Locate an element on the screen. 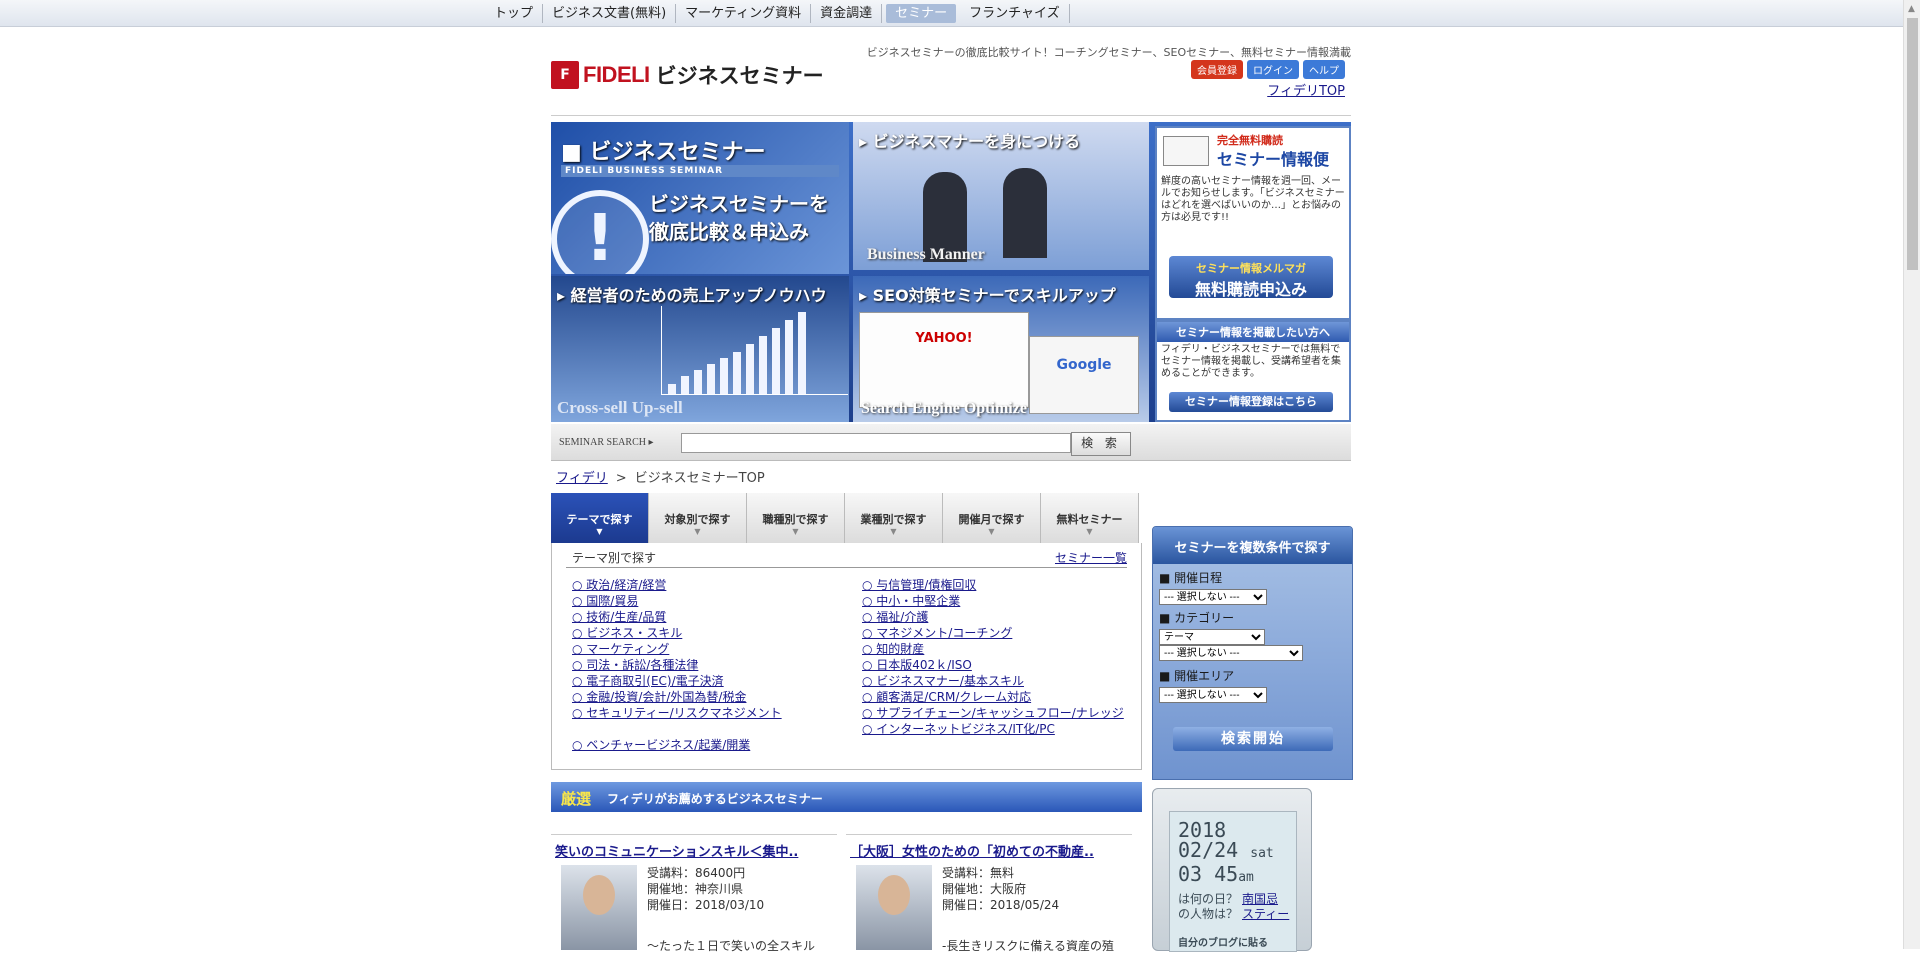  theme-link: ○ マネジメント/コーチング is located at coordinates (997, 633).